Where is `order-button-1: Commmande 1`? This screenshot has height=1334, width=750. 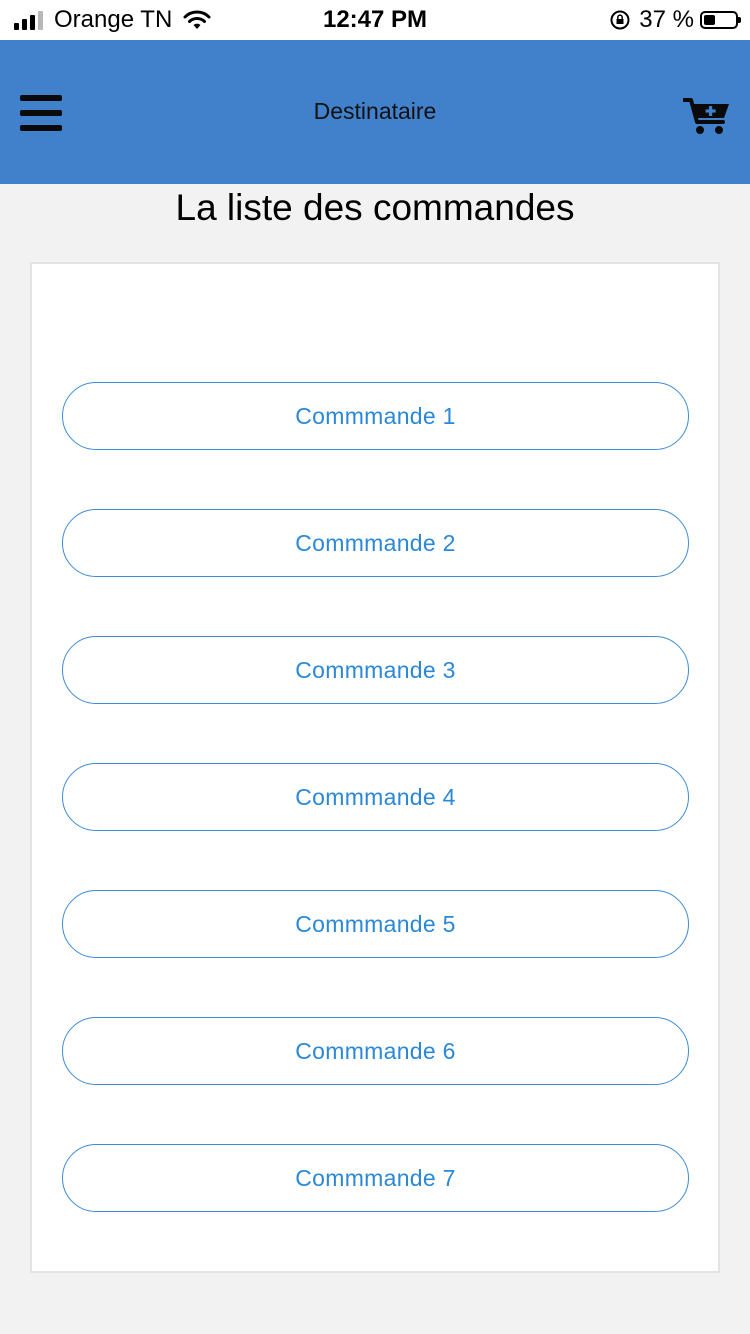
order-button-1: Commmande 1 is located at coordinates (375, 416).